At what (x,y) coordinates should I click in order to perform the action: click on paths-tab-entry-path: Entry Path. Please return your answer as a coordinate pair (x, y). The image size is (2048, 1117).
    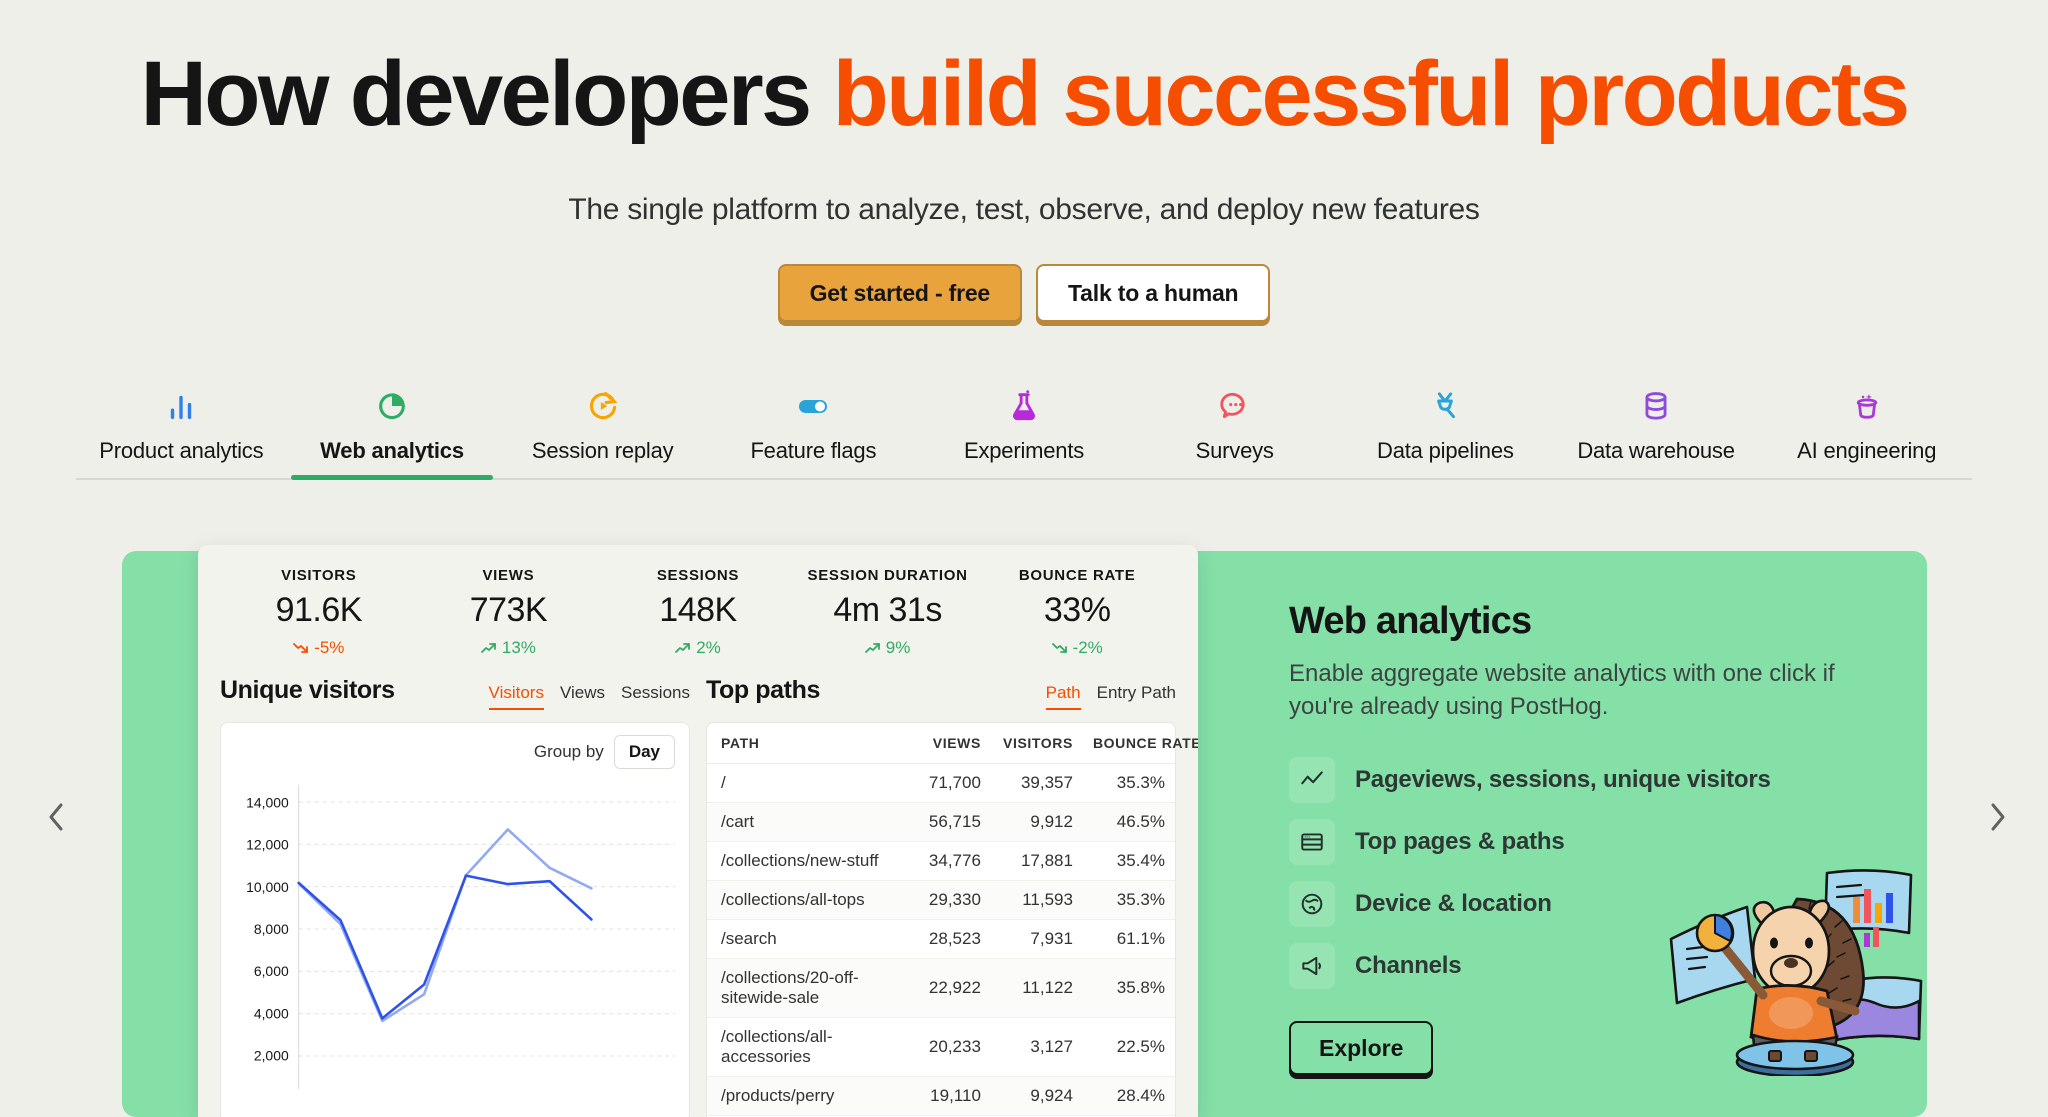
    Looking at the image, I should click on (1136, 696).